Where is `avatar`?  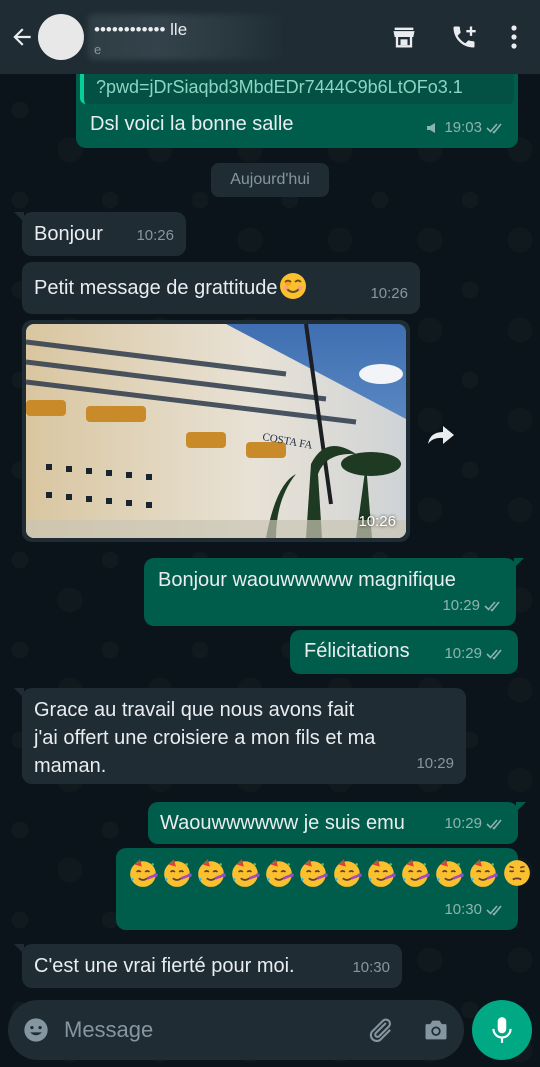
avatar is located at coordinates (61, 37).